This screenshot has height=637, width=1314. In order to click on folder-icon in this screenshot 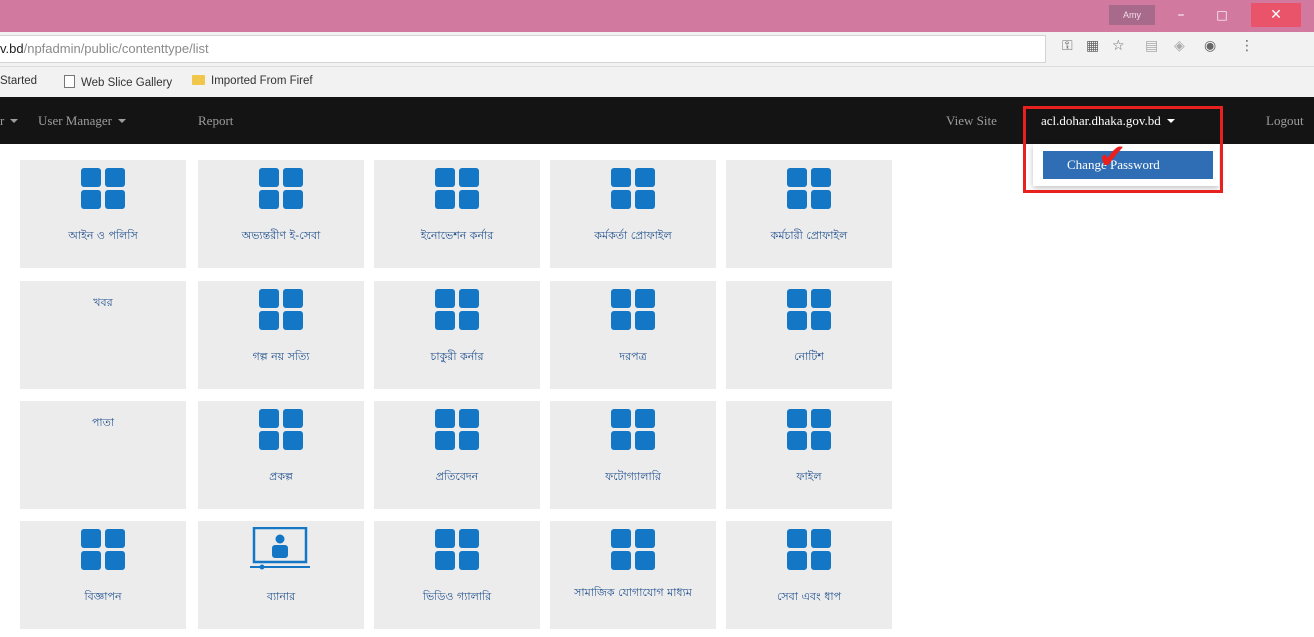, I will do `click(198, 80)`.